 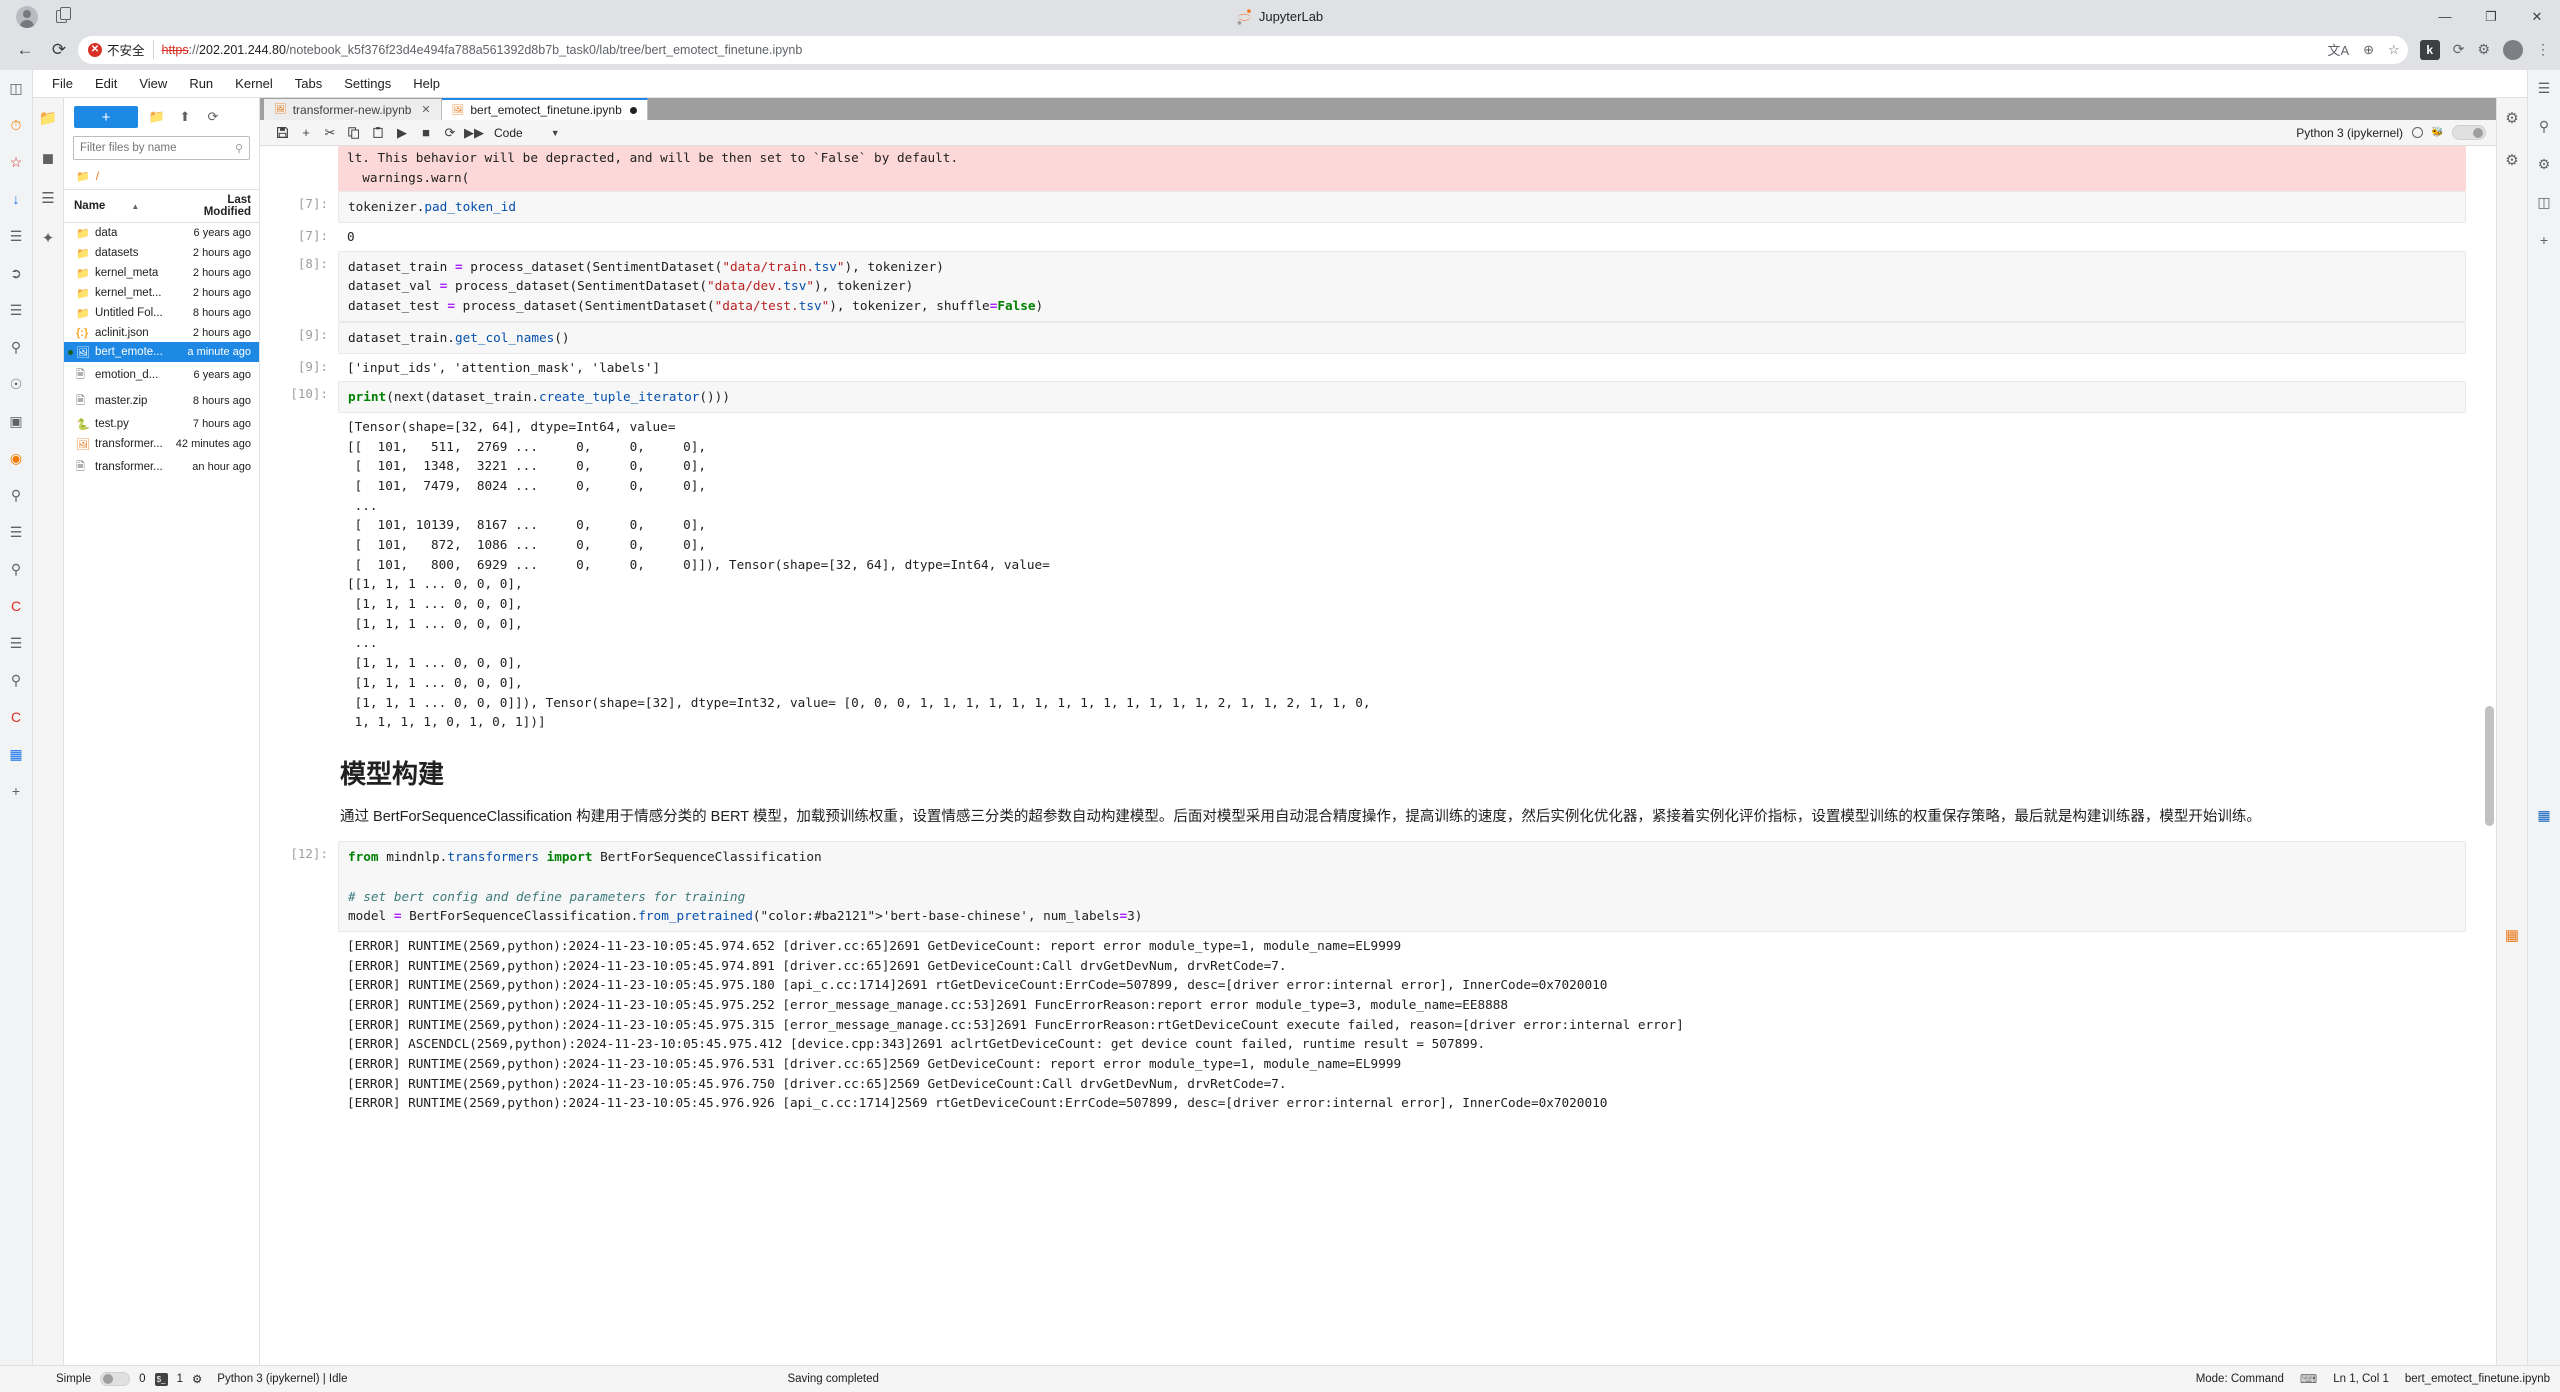 I want to click on file-list-item: {:} aclinit.json 2 hours ago, so click(x=161, y=332).